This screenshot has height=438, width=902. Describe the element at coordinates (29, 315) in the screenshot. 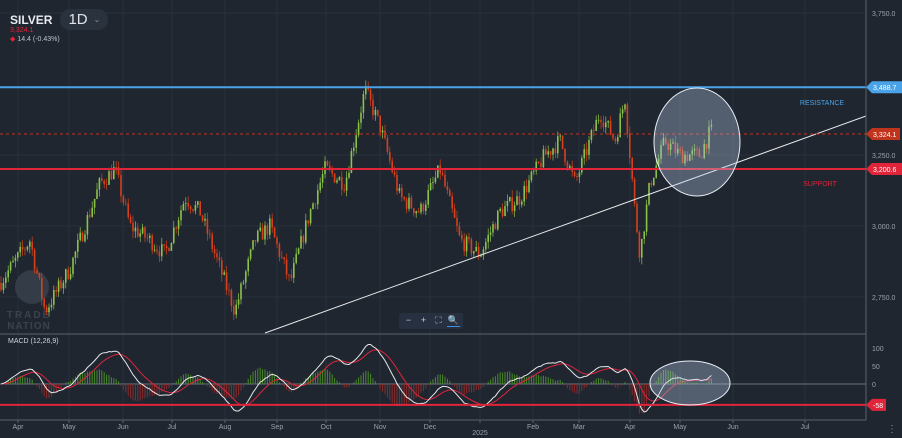

I see `logo-text: TRADE` at that location.